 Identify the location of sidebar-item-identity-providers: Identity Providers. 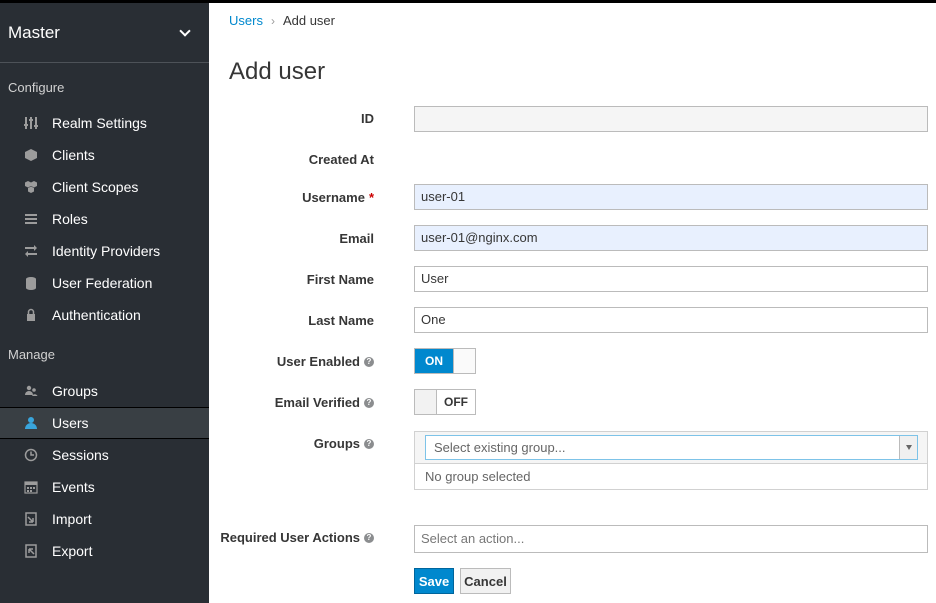
(104, 251).